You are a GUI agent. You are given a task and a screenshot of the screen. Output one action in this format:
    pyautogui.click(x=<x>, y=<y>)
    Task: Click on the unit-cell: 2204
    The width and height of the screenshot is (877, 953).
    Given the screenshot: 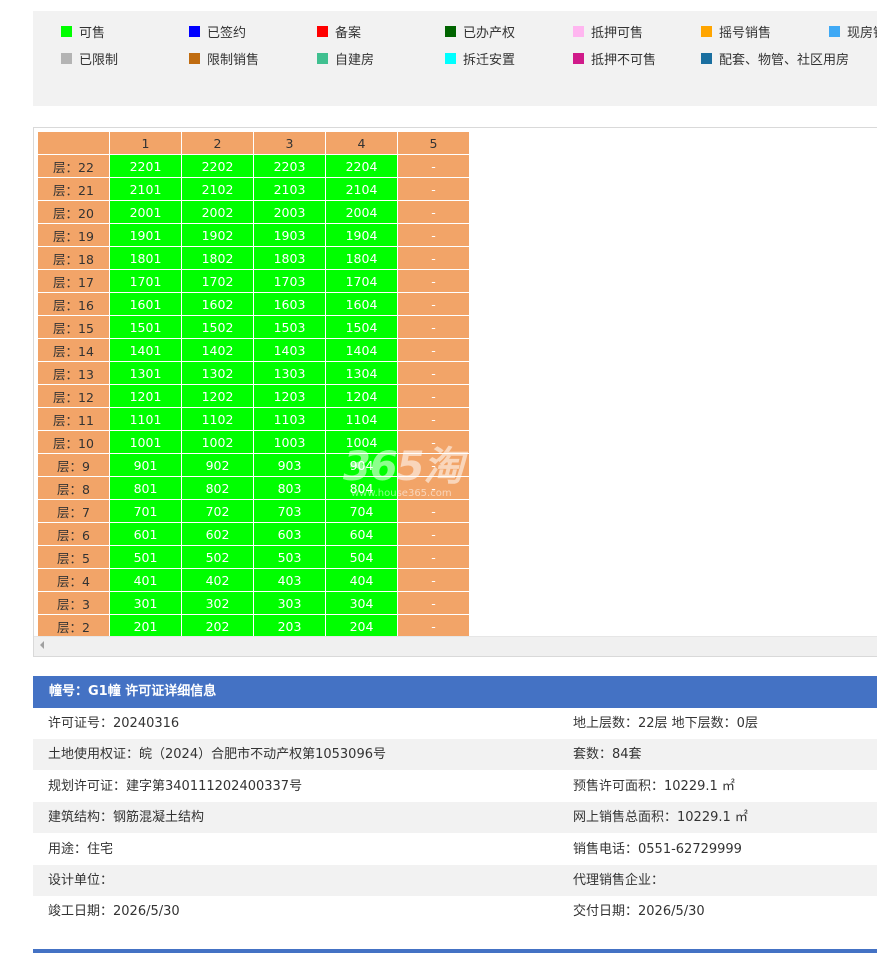 What is the action you would take?
    pyautogui.click(x=361, y=166)
    